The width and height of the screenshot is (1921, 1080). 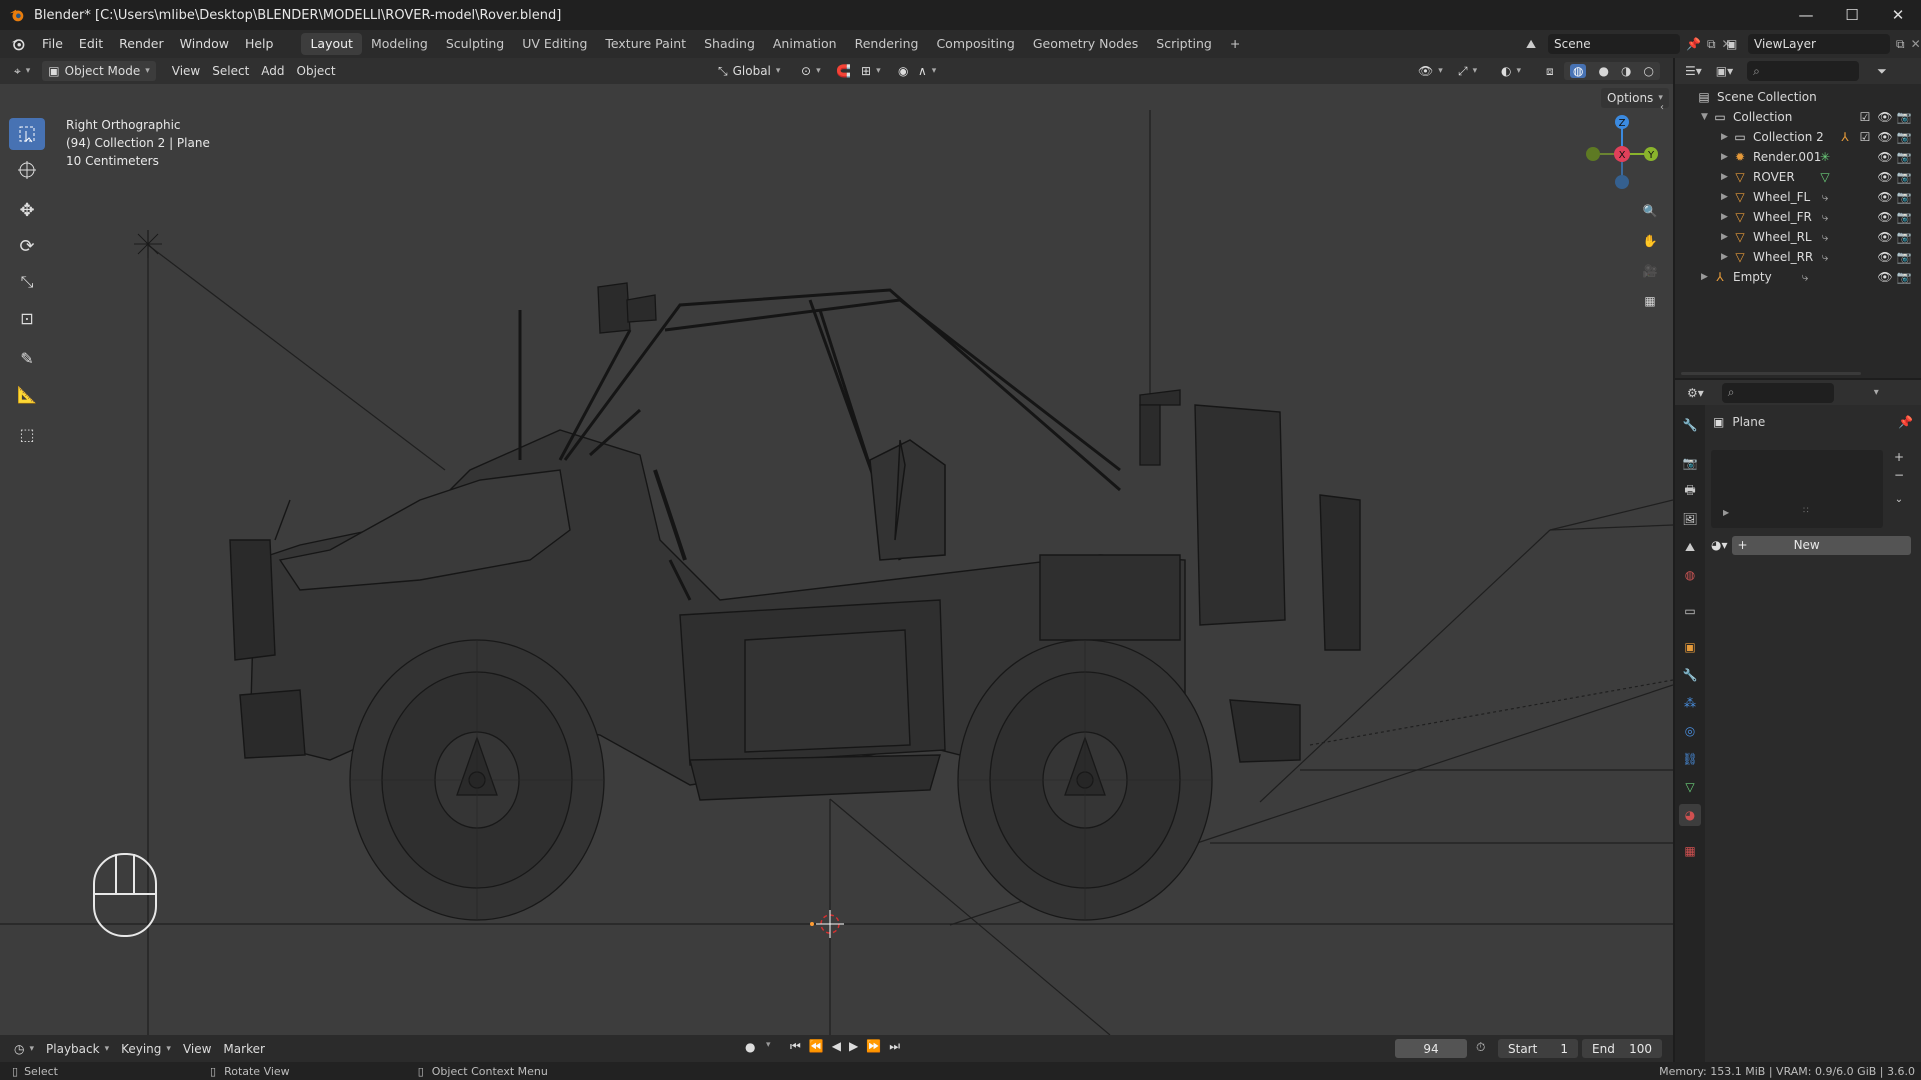 What do you see at coordinates (1798, 197) in the screenshot?
I see `outliner-row-wheel-fl: ▶ ▽ Wheel_FL ⤷ 👁 📷` at bounding box center [1798, 197].